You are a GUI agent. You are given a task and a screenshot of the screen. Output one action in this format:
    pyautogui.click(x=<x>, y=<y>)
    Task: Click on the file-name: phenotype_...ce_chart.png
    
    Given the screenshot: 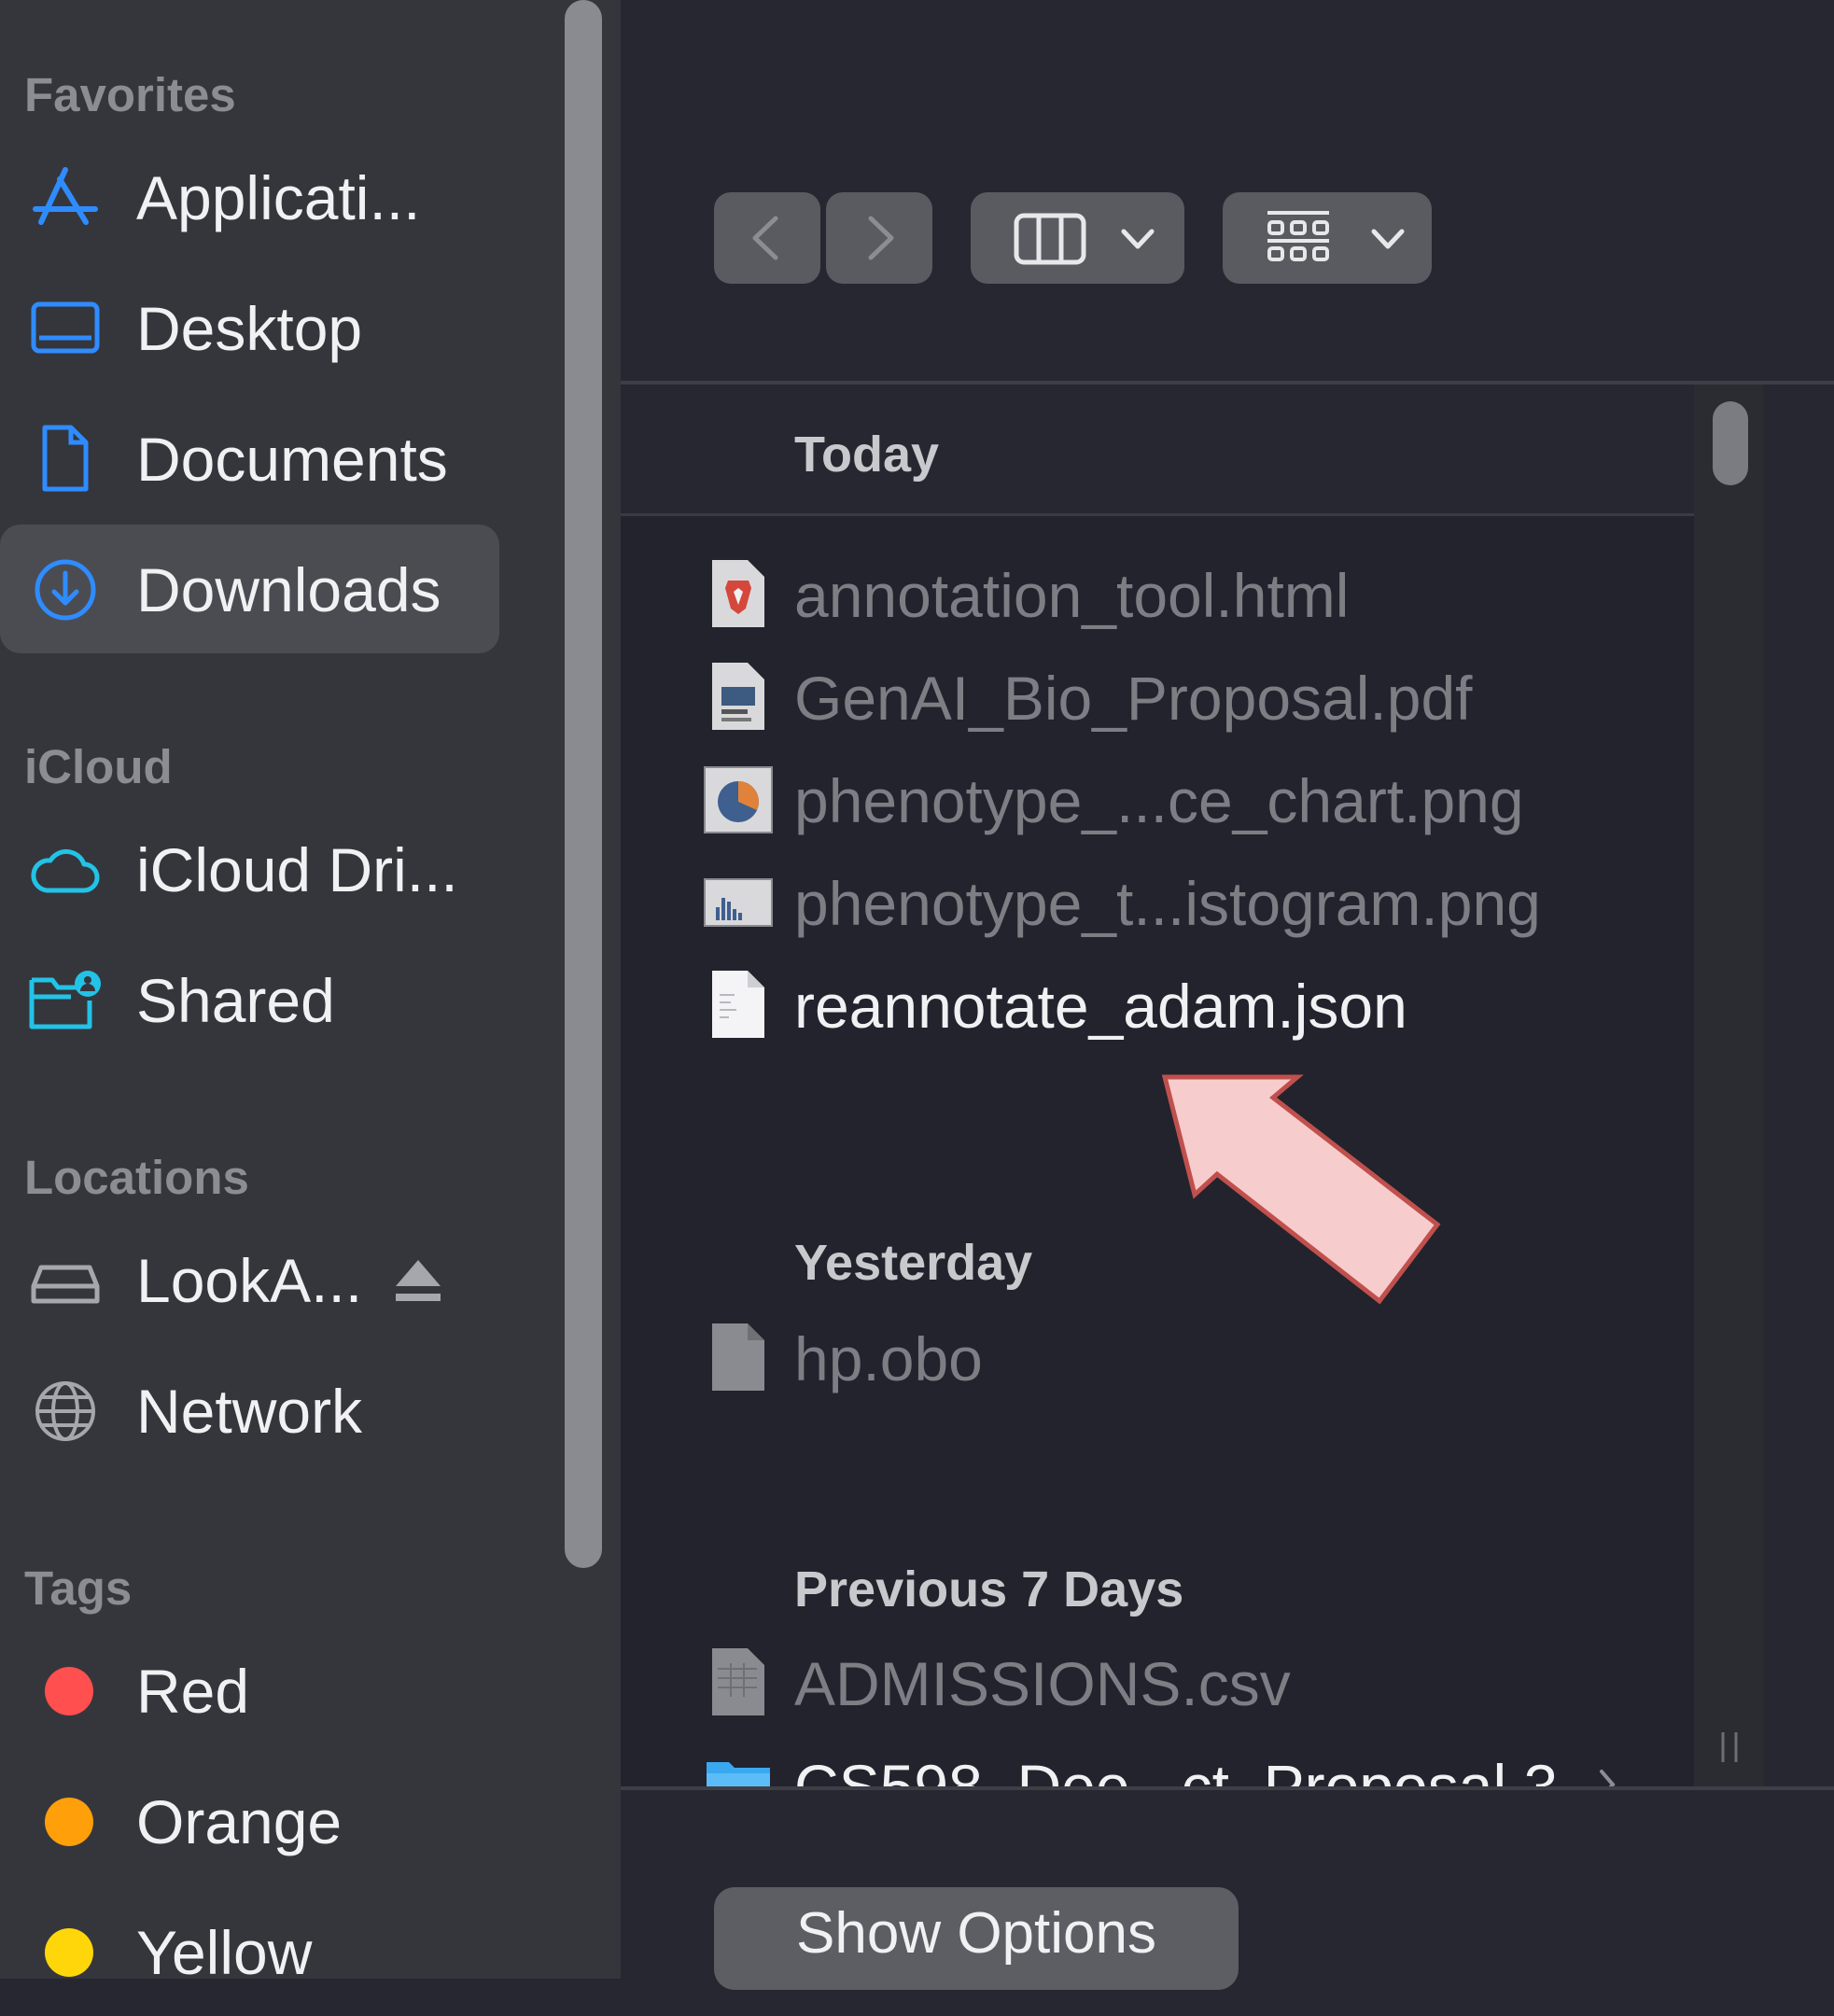 What is the action you would take?
    pyautogui.click(x=1159, y=800)
    